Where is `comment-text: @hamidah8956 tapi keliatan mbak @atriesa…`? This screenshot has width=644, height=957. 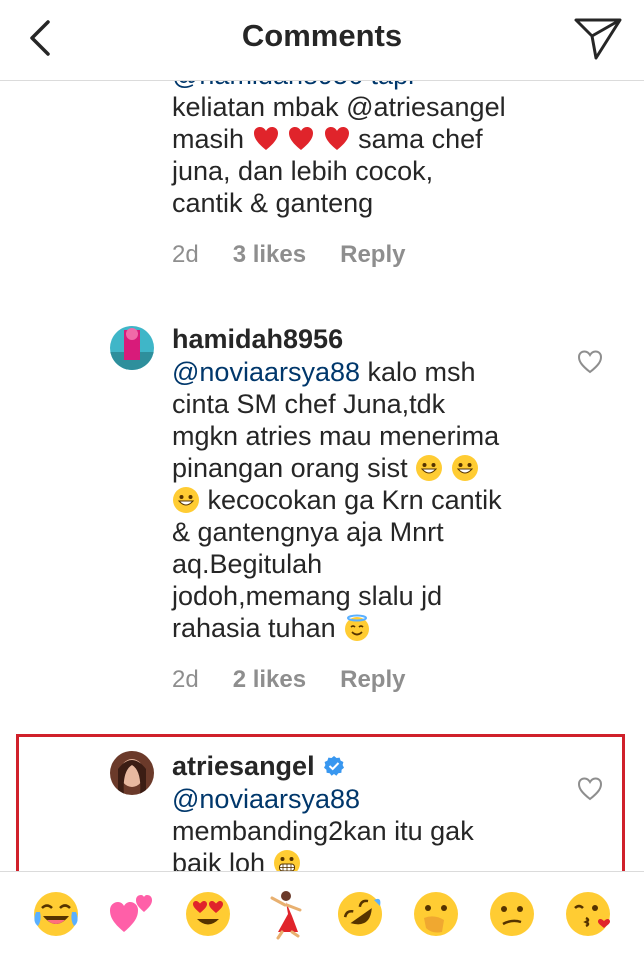
comment-text: @hamidah8956 tapi keliatan mbak @atriesa… is located at coordinates (372, 150).